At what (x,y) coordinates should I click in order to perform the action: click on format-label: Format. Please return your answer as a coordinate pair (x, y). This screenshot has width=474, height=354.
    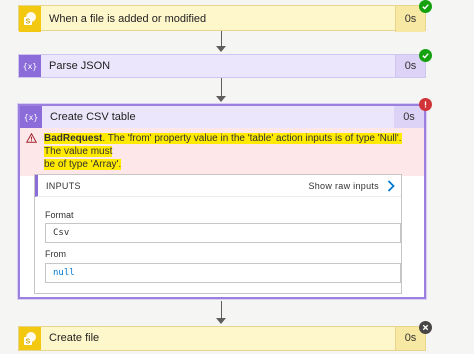
    Looking at the image, I should click on (59, 215).